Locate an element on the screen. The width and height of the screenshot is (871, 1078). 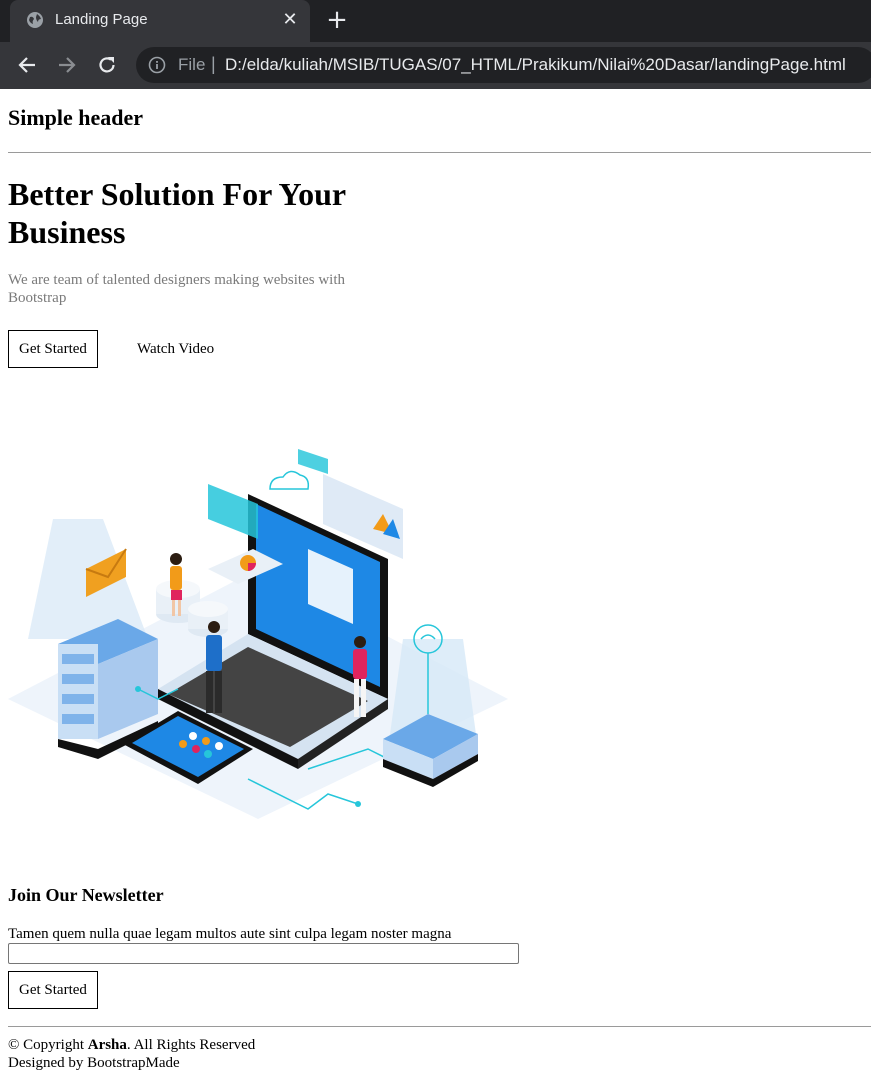
copyright-prefix: © Copyright is located at coordinates (48, 1045).